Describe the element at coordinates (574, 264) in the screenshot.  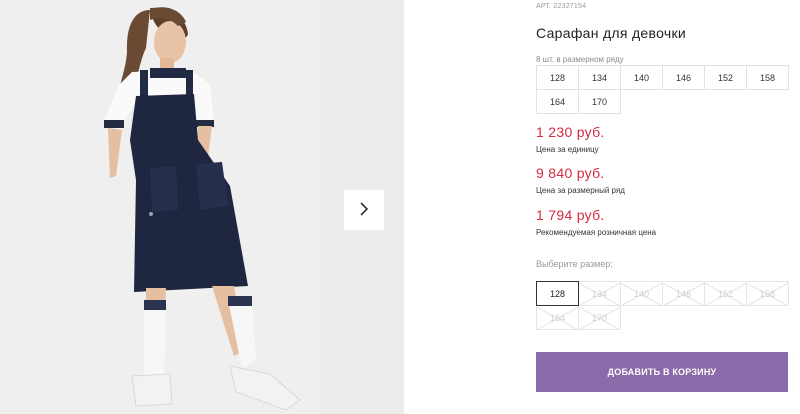
I see `choose-size-caption: Выберите размер:` at that location.